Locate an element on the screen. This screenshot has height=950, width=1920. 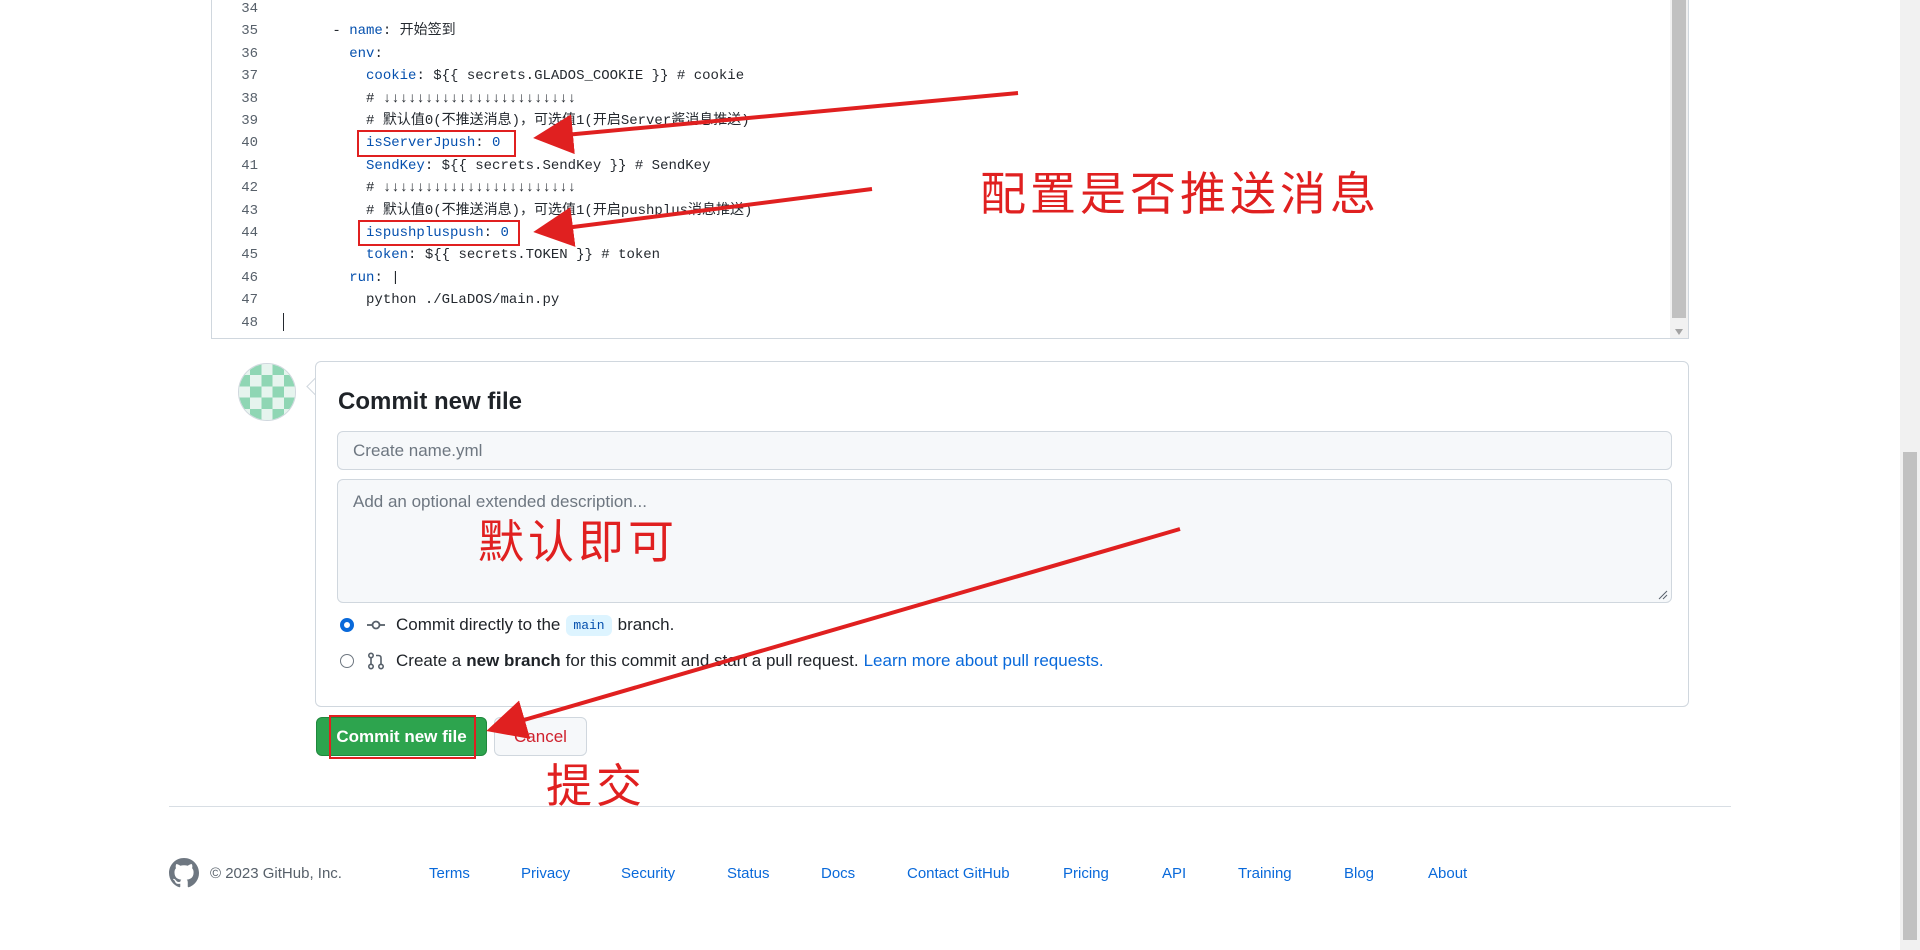
footer-link-privacy: Privacy is located at coordinates (545, 873).